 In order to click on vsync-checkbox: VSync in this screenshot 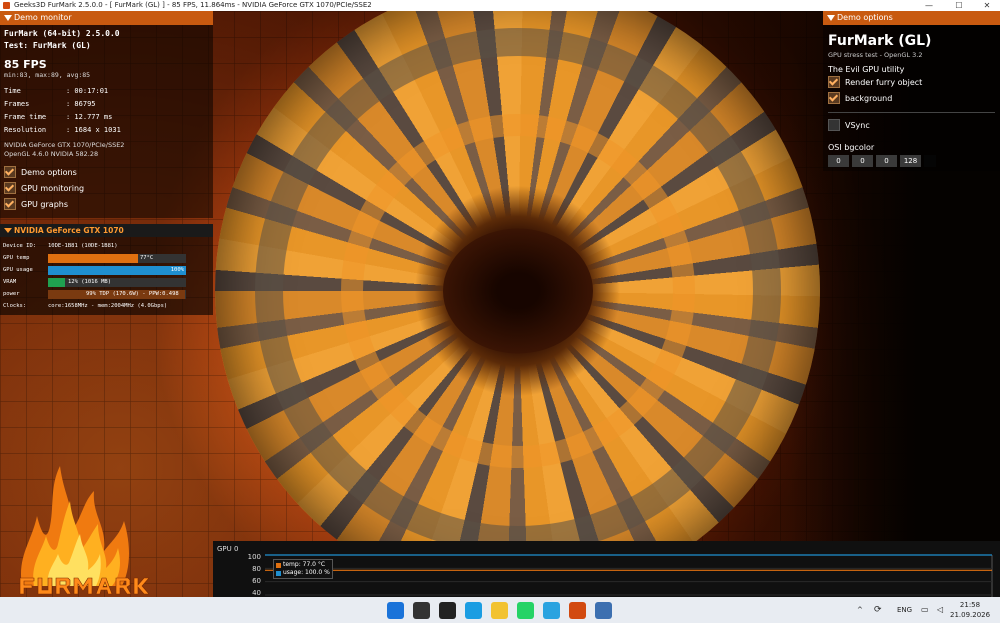, I will do `click(911, 125)`.